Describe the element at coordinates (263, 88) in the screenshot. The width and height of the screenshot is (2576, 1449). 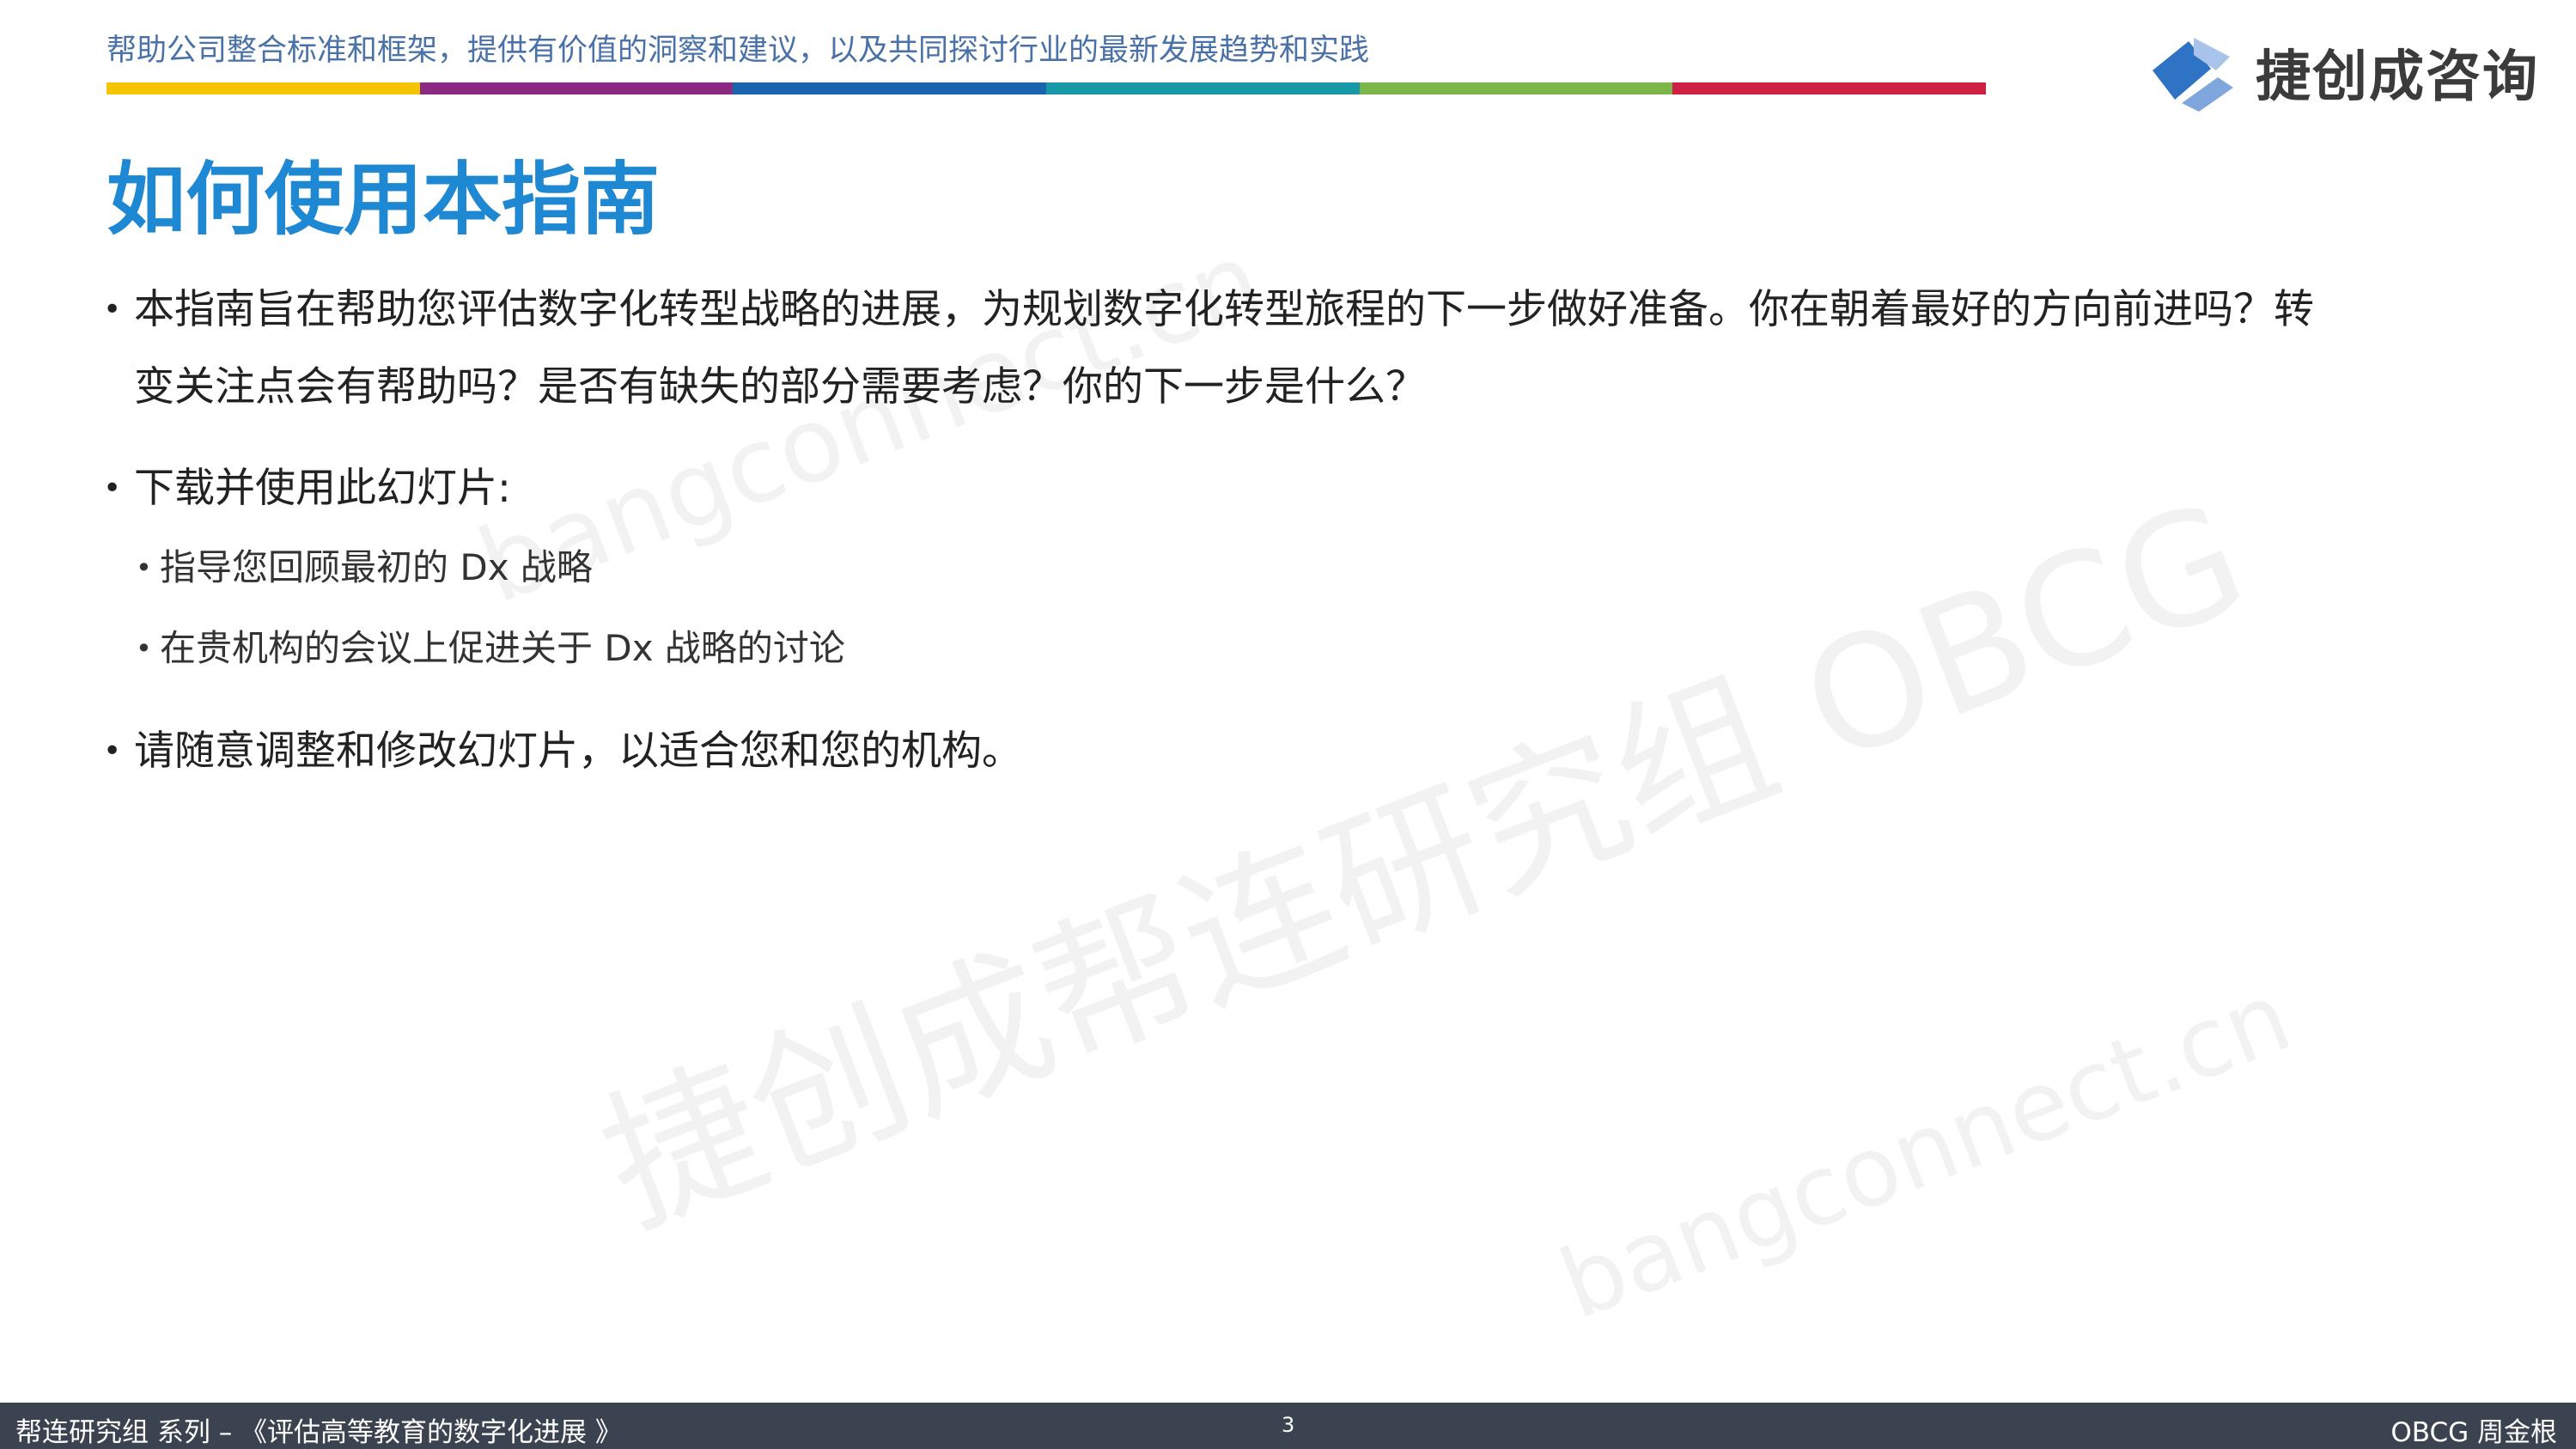
I see `color-bar-segment-yellow` at that location.